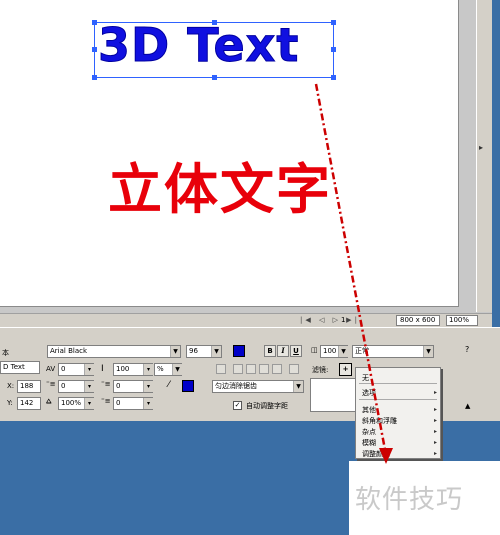 The image size is (500, 535). I want to click on annotation-arrow-head, so click(386, 456).